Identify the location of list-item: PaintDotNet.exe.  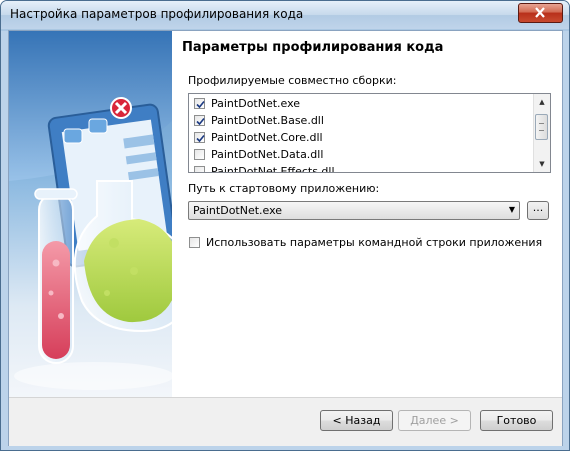
(247, 103).